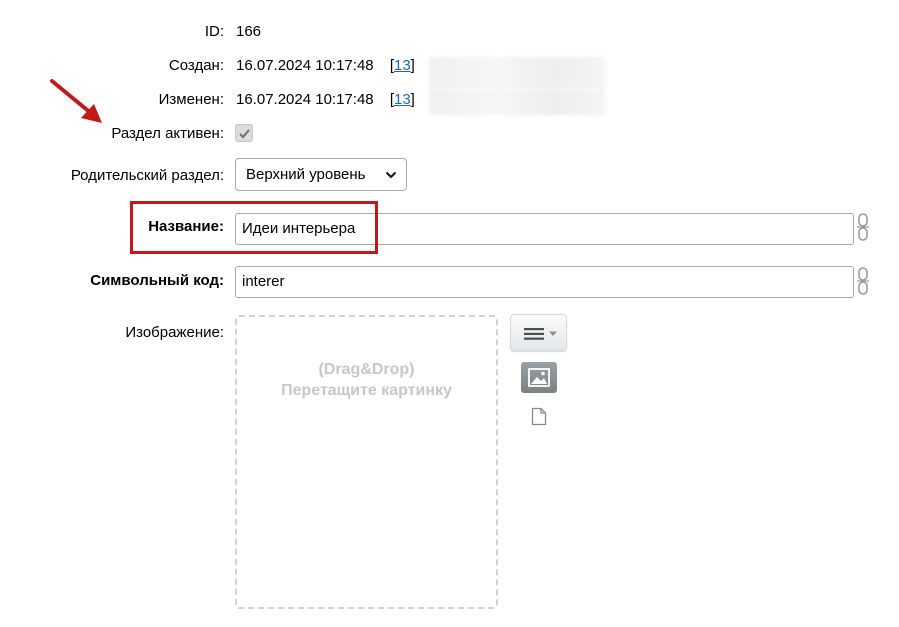 The height and width of the screenshot is (627, 899). Describe the element at coordinates (254, 227) in the screenshot. I see `annotation-highlight-box` at that location.